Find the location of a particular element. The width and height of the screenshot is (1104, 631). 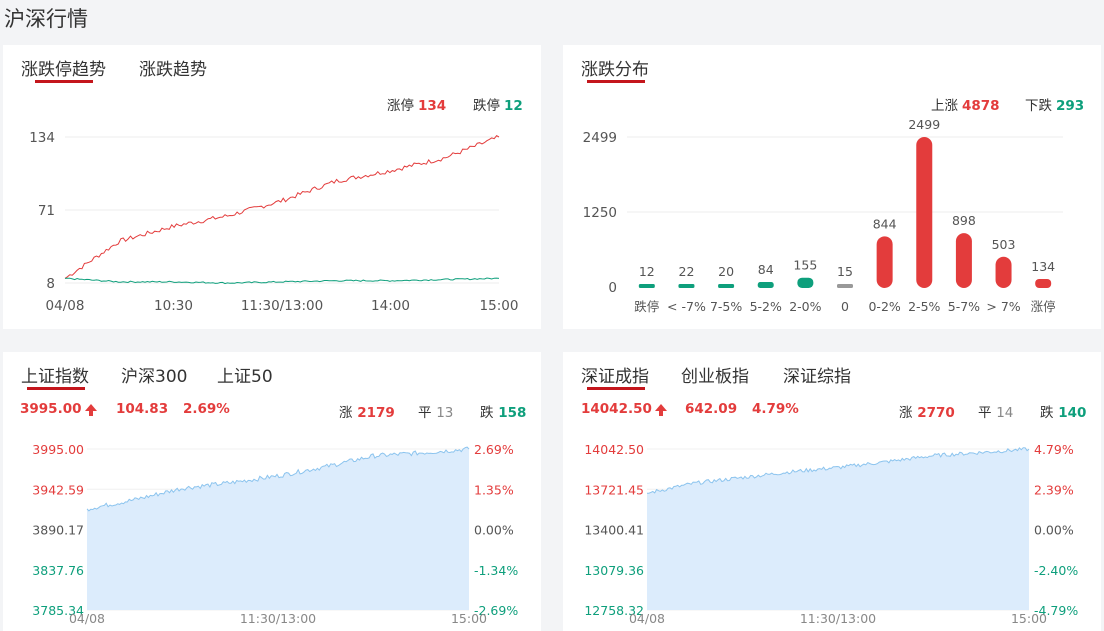

category-label: < -7% is located at coordinates (686, 306).